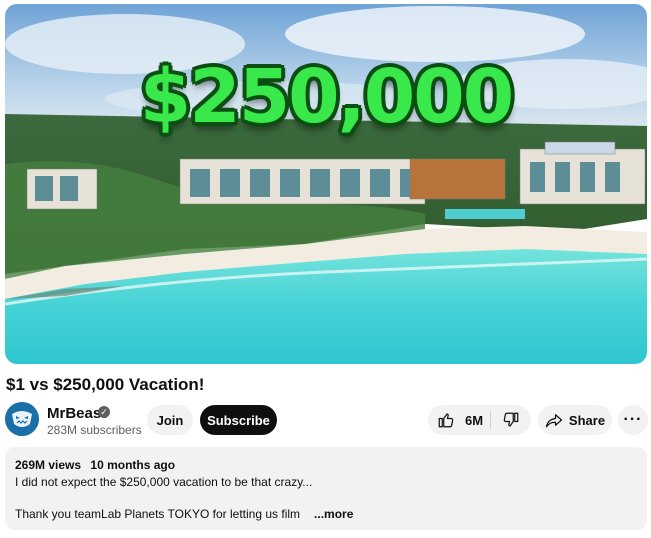  I want to click on like-dislike-group: 6M, so click(479, 420).